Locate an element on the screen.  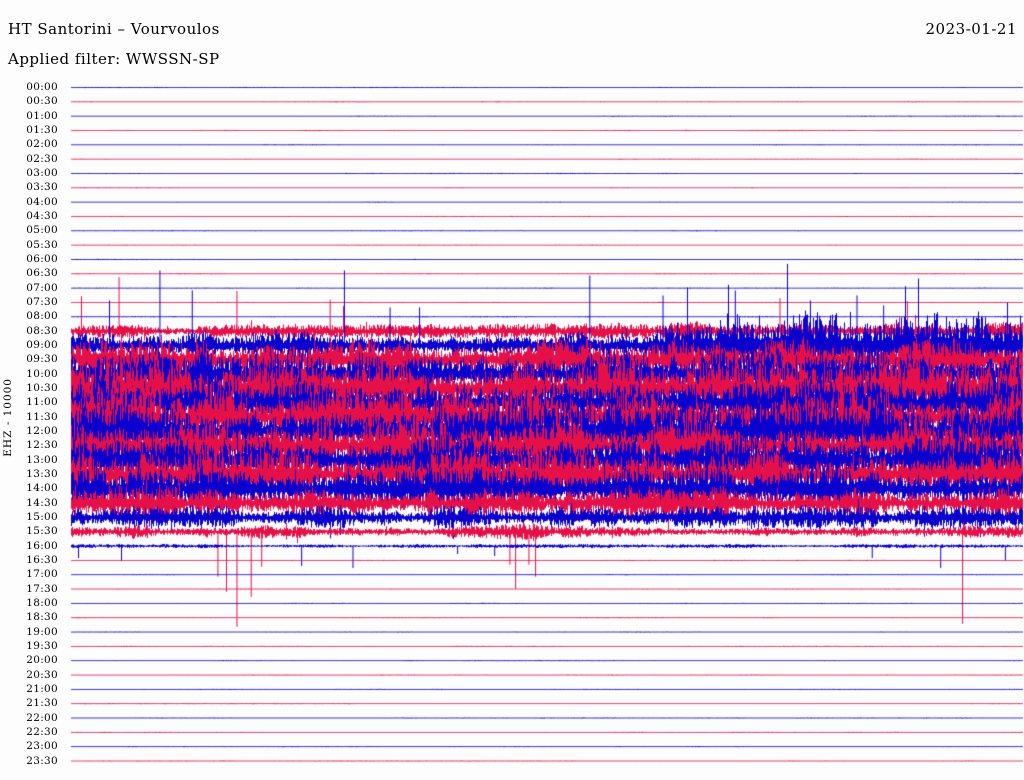
time-label: 18:30 is located at coordinates (42, 617).